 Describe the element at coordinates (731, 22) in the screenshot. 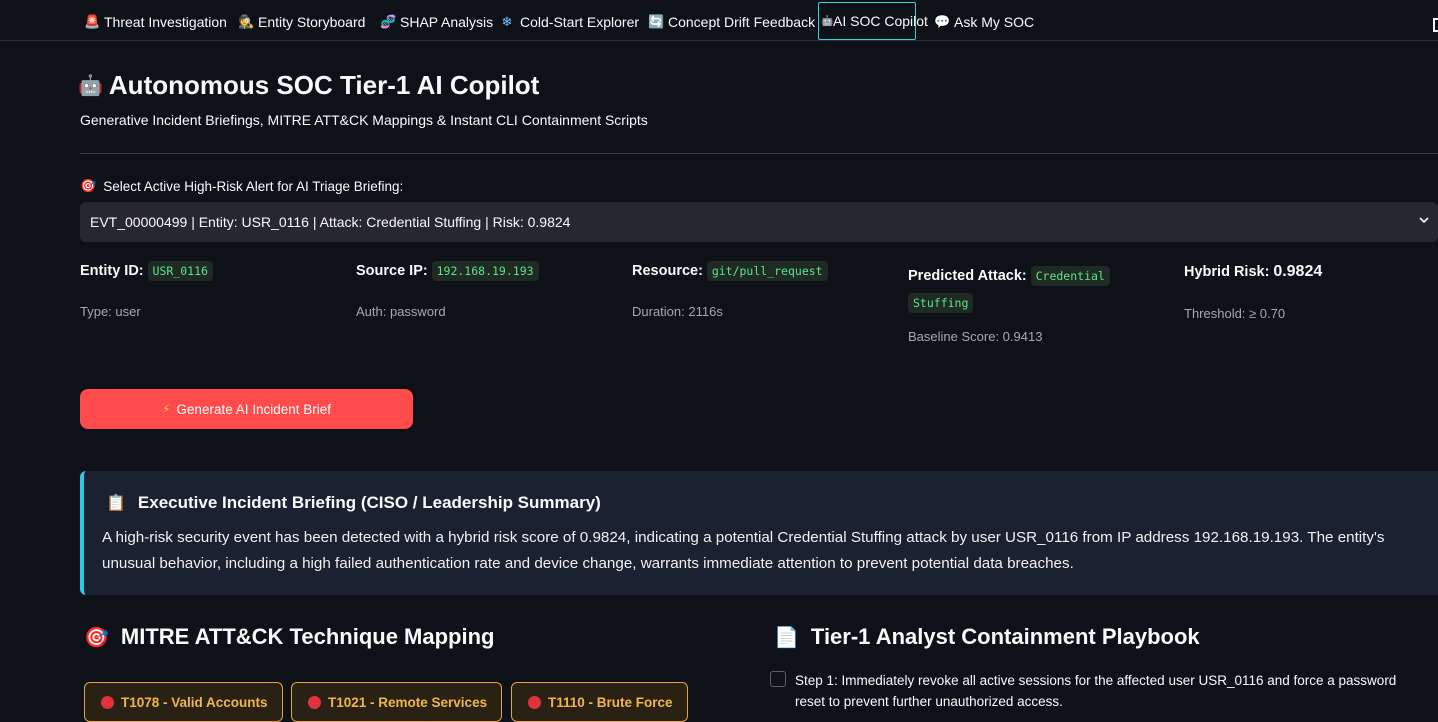

I see `tab-concept-drift-feedback: 🔄 Concept Drift Feedback` at that location.